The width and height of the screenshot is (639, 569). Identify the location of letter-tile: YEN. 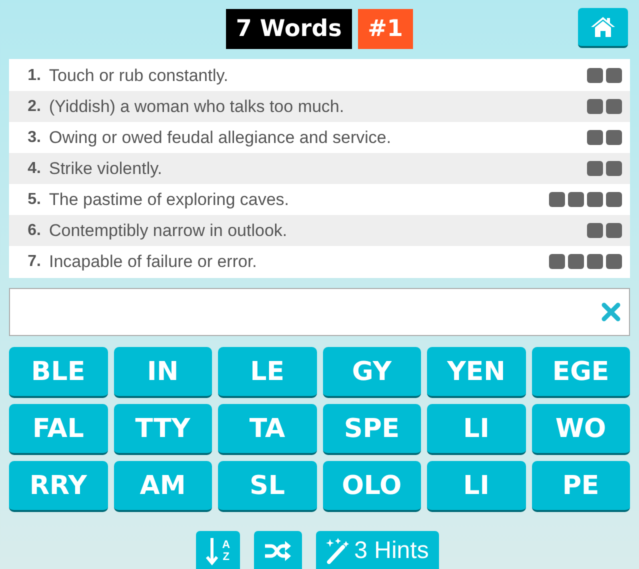
(476, 372).